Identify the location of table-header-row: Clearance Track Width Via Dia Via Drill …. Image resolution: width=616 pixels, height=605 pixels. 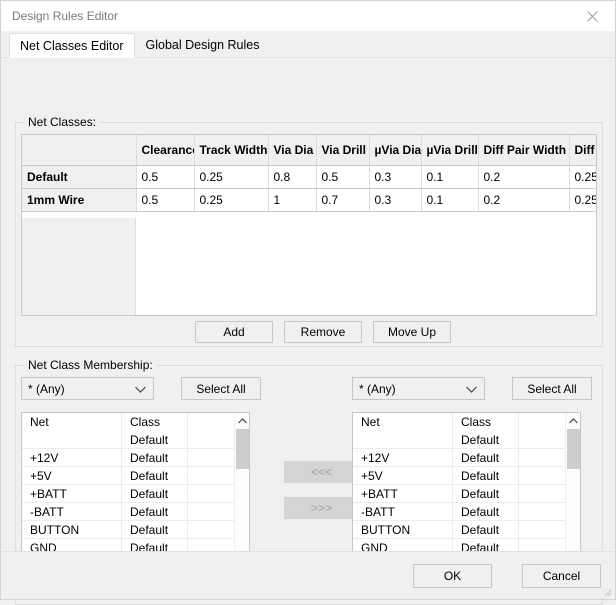
(309, 150).